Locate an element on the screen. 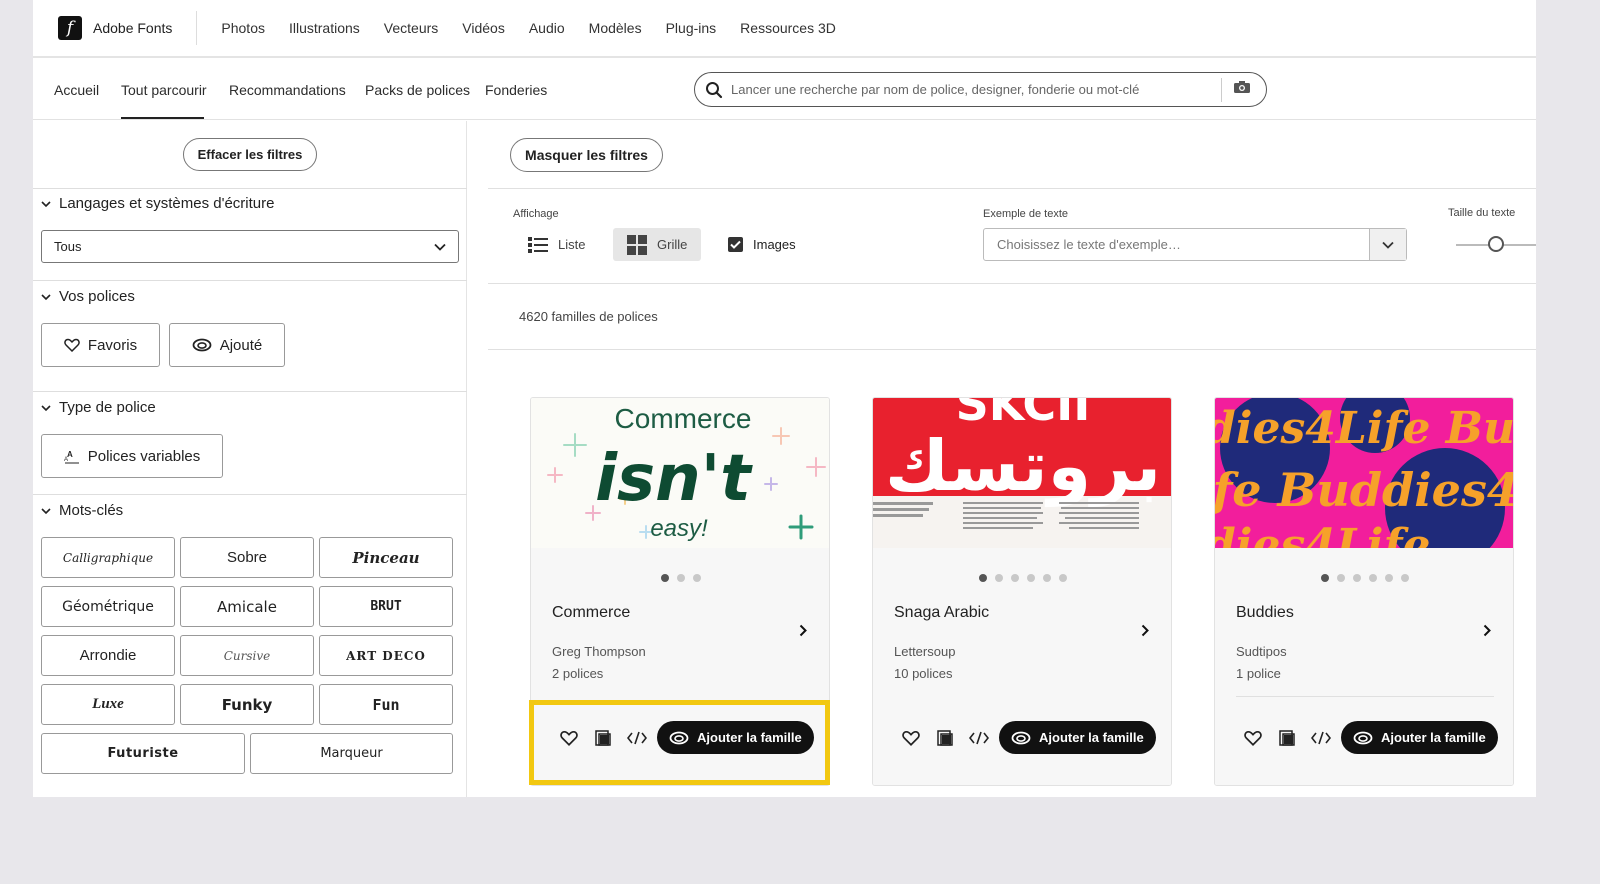  top-nav-illustrations: Illustrations is located at coordinates (324, 28).